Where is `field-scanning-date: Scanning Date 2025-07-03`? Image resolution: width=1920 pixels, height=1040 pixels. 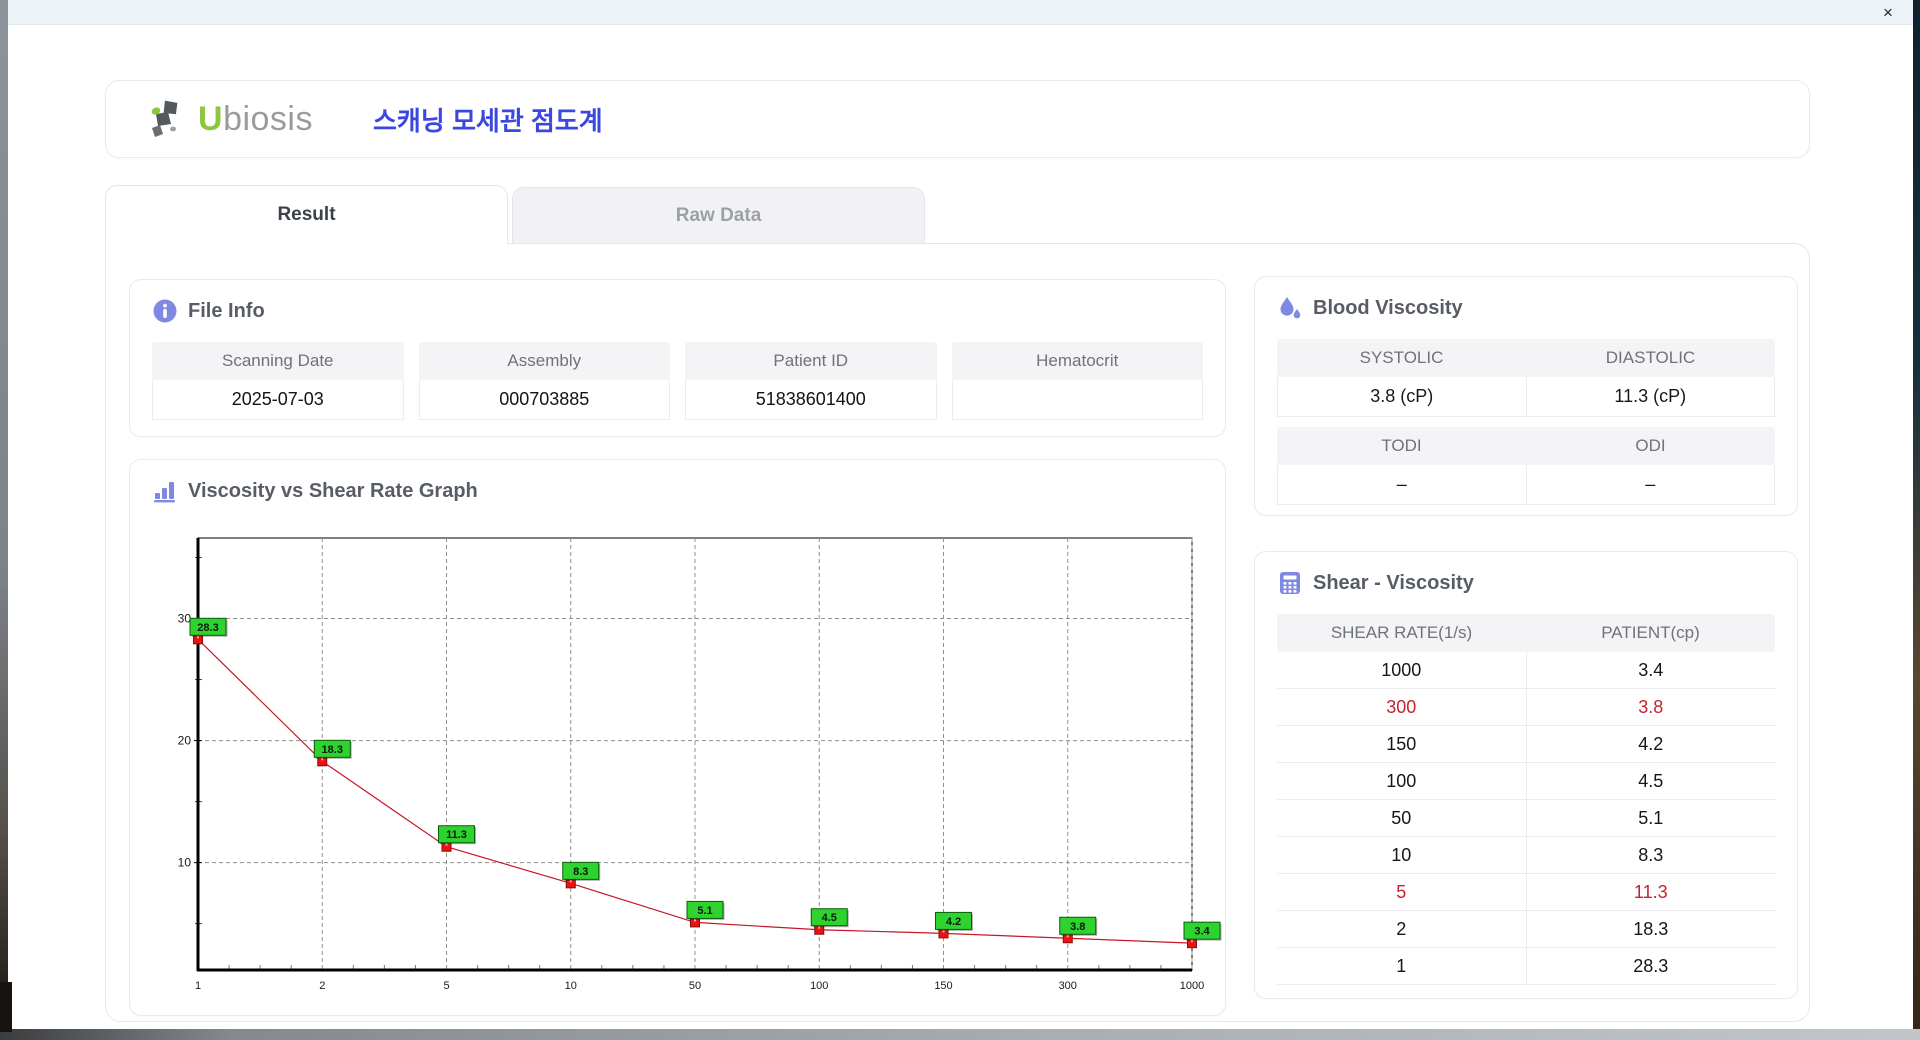
field-scanning-date: Scanning Date 2025-07-03 is located at coordinates (278, 381).